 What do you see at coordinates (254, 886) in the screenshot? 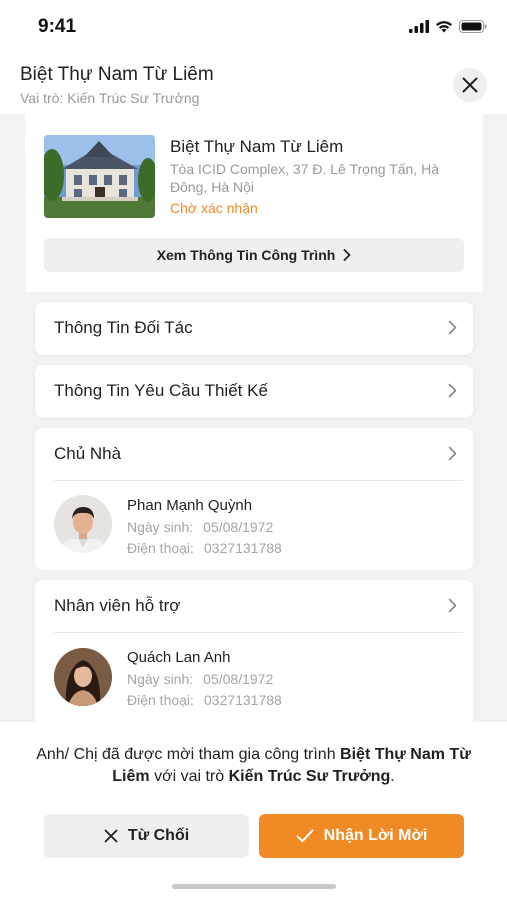
I see `home-indicator` at bounding box center [254, 886].